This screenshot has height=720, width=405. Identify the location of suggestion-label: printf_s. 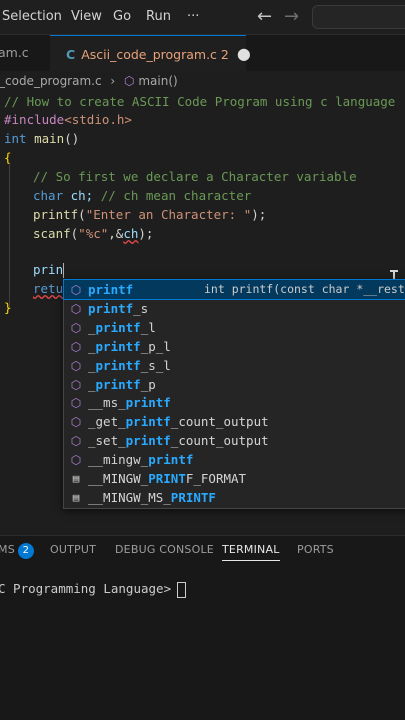
(118, 308).